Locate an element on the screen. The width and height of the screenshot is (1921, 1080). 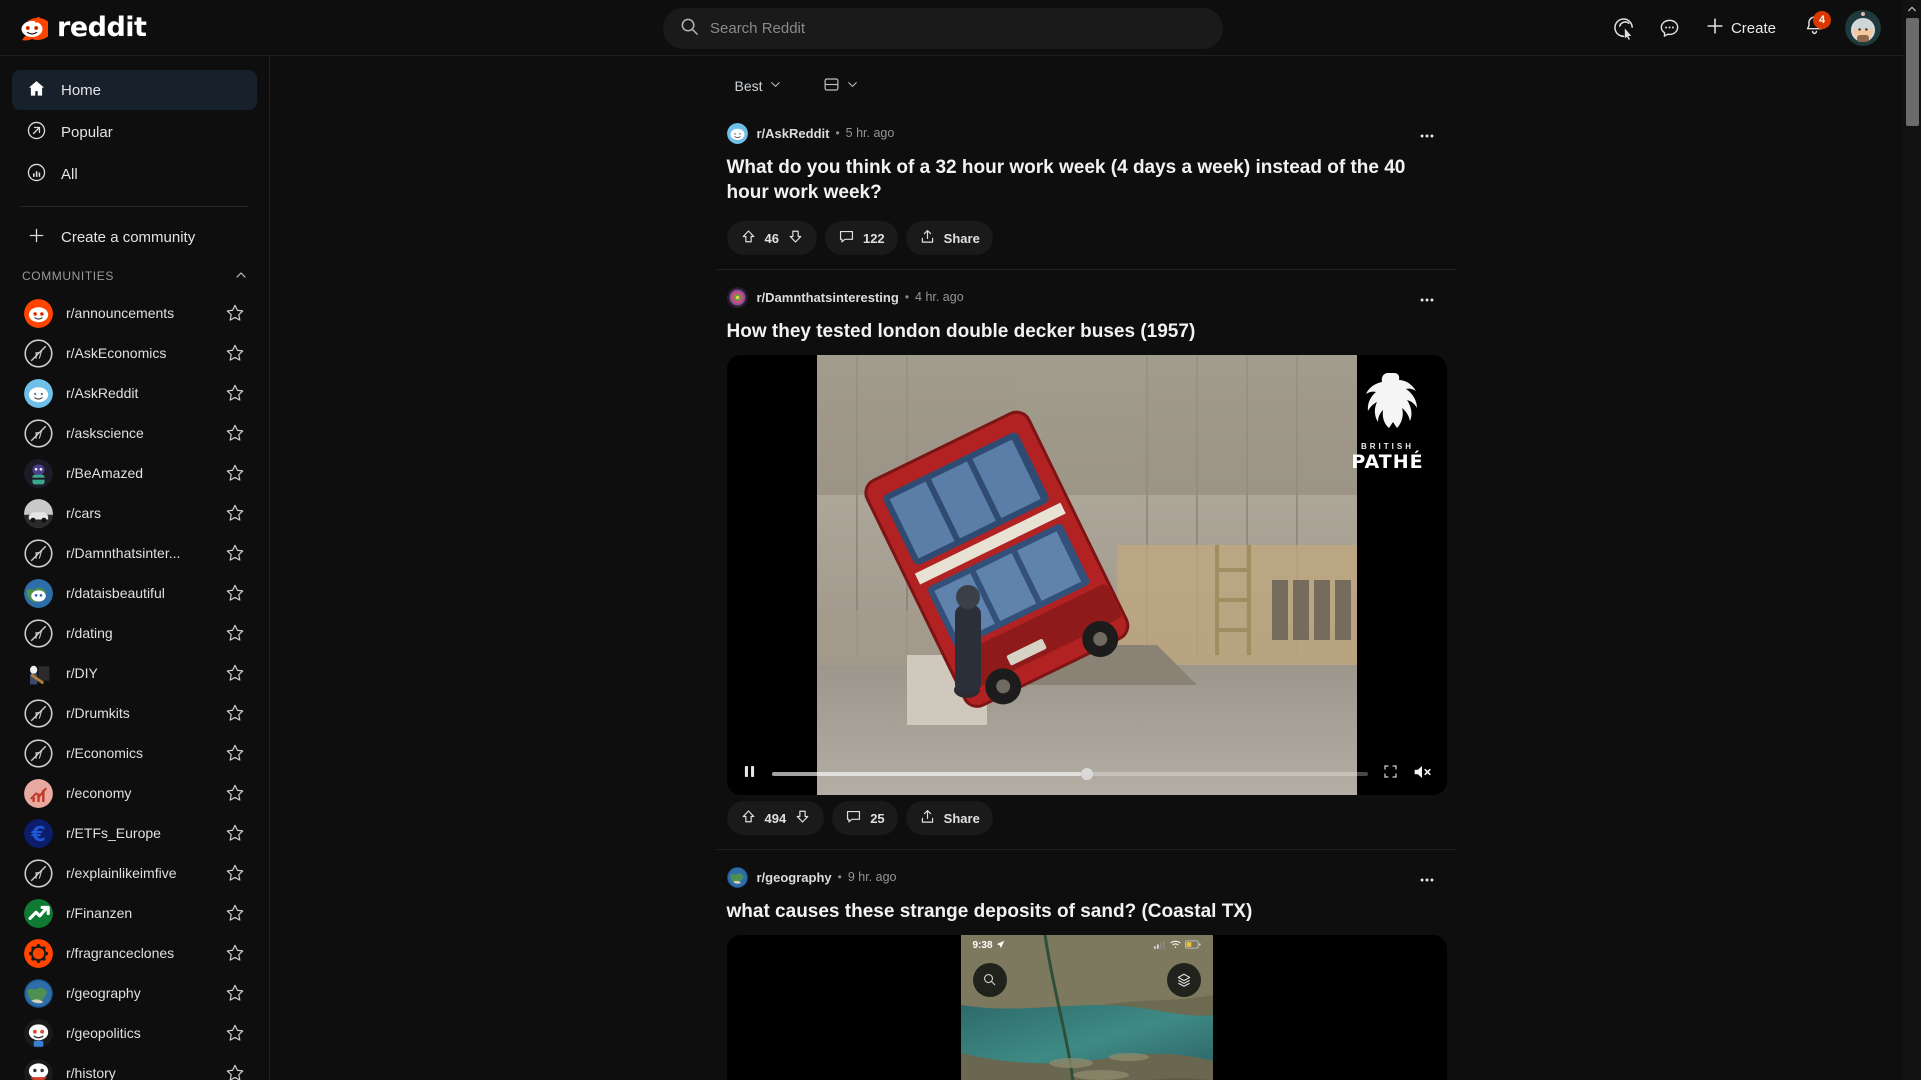
communities-section-header: COMMUNITIES is located at coordinates (134, 276).